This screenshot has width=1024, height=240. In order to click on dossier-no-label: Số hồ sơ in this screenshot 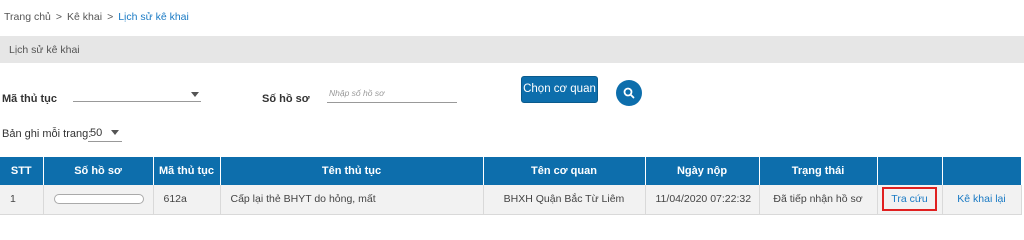, I will do `click(286, 99)`.